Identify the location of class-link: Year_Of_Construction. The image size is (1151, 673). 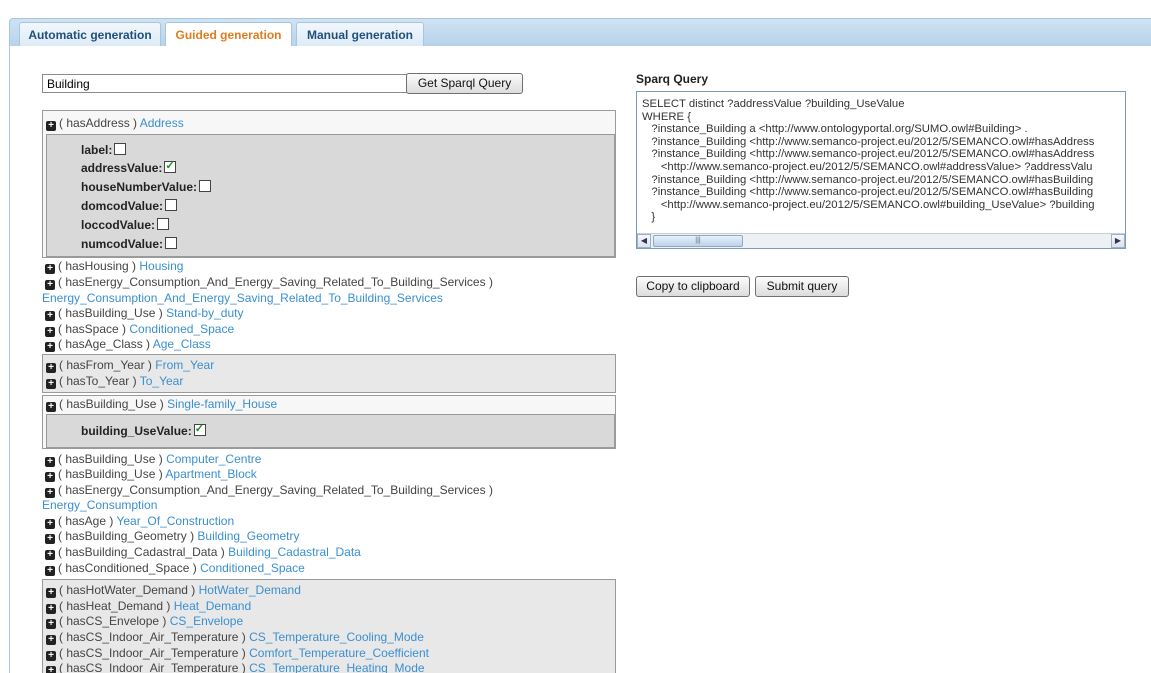
(175, 521).